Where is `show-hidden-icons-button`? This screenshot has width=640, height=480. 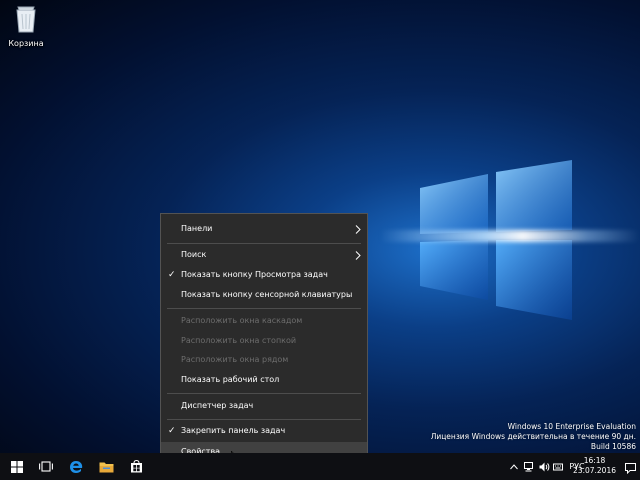
show-hidden-icons-button is located at coordinates (514, 466).